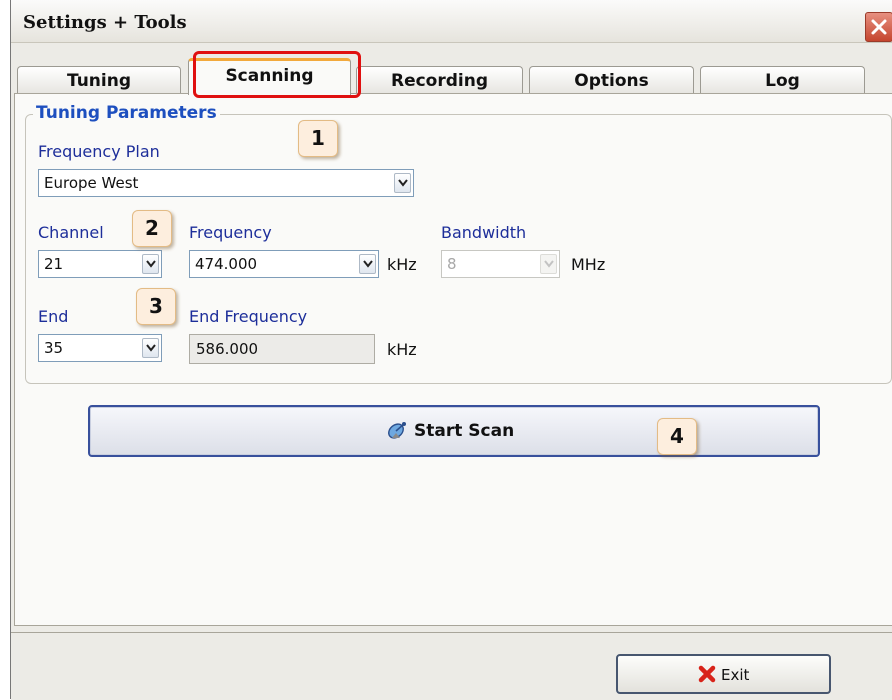 This screenshot has height=700, width=892. Describe the element at coordinates (439, 80) in the screenshot. I see `tab-recording: Recording` at that location.